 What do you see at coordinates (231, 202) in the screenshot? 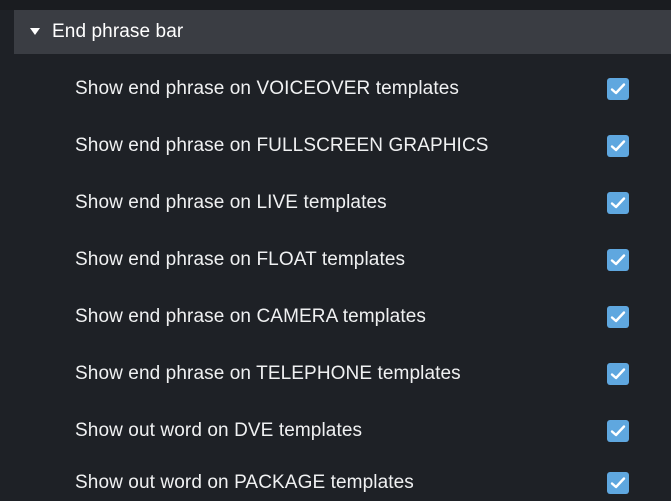
I see `setting-label: Show end phrase on LIVE templates` at bounding box center [231, 202].